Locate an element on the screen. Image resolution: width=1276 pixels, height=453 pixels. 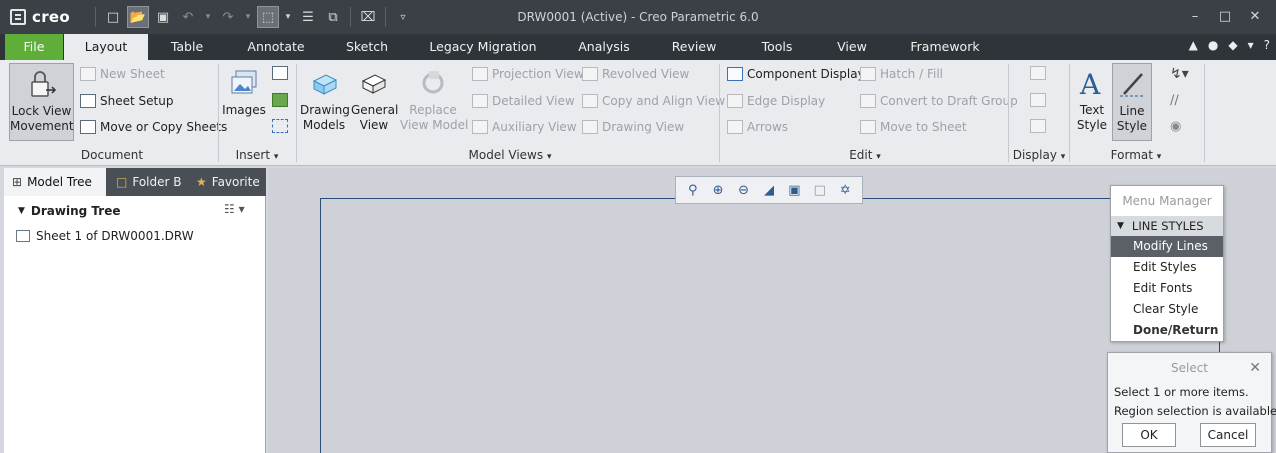
replace-view-model-button: Replace View Model is located at coordinates (434, 102).